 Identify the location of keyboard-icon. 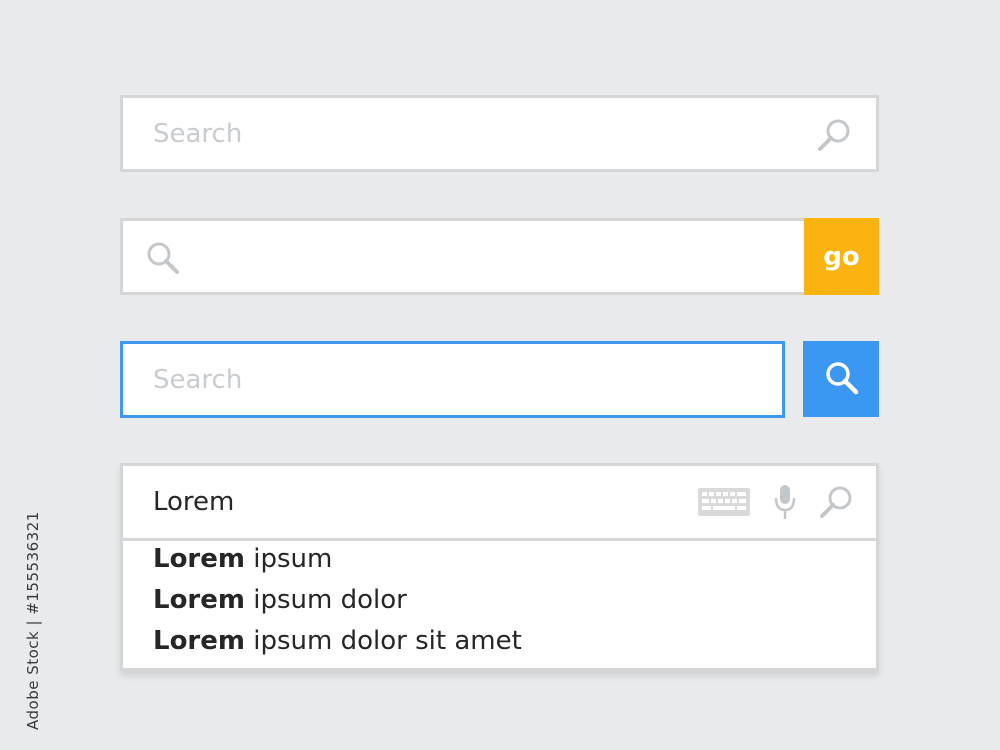
(724, 502).